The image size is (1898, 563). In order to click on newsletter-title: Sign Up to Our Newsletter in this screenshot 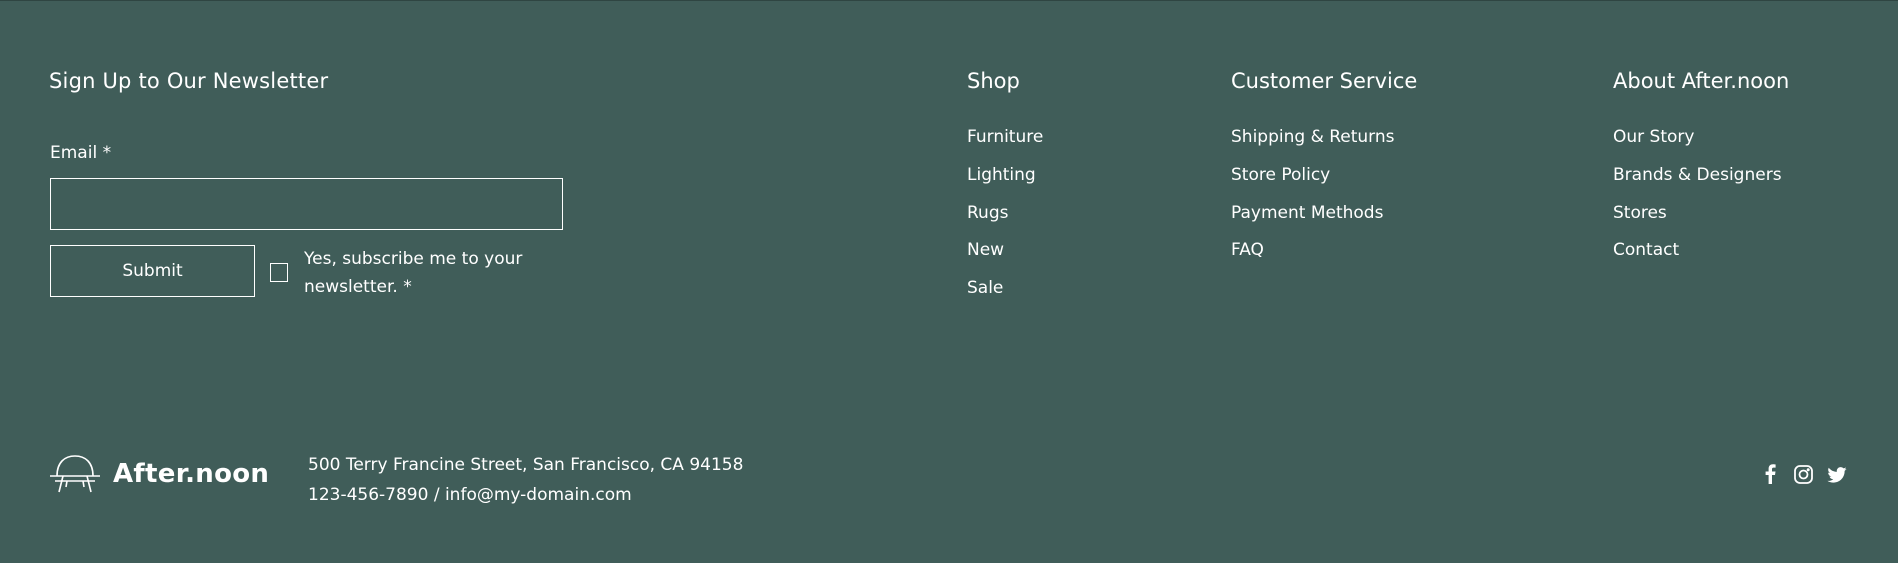, I will do `click(189, 81)`.